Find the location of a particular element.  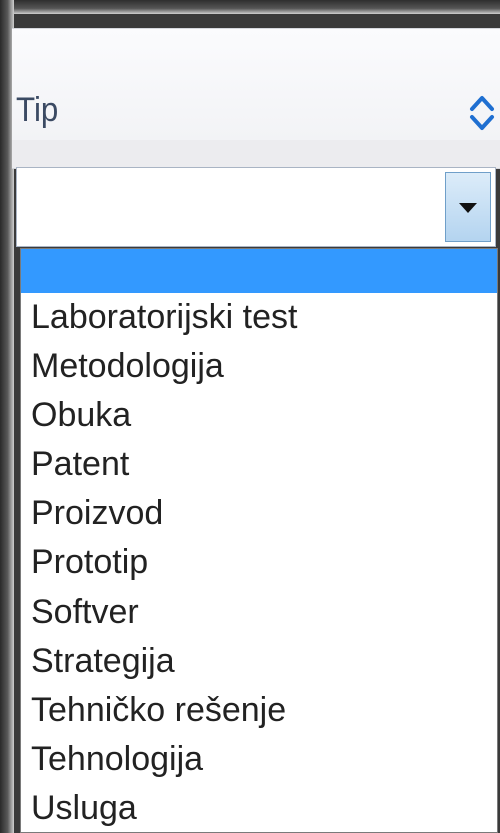

column-header-title: Tip is located at coordinates (37, 110).